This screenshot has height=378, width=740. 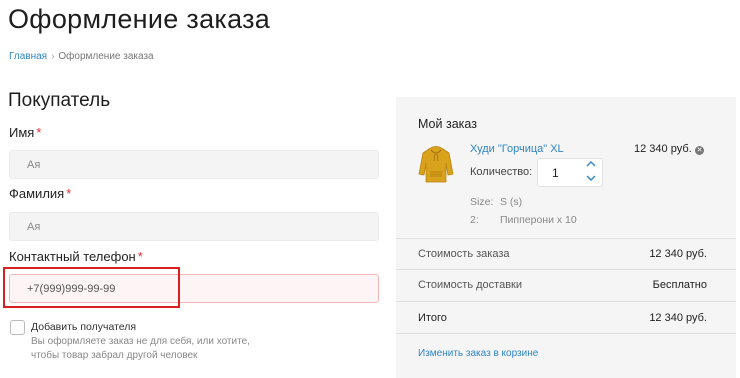 What do you see at coordinates (34, 226) in the screenshot?
I see `last-name-value: Ая` at bounding box center [34, 226].